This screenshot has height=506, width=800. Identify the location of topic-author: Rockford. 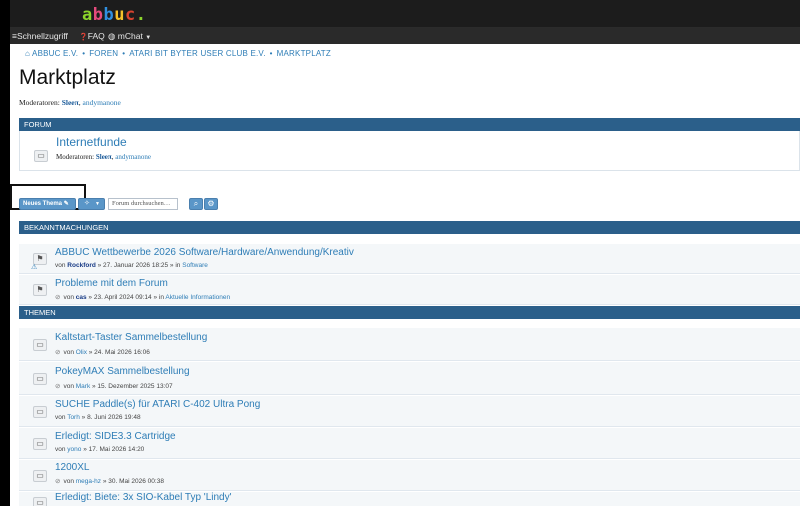
(81, 265).